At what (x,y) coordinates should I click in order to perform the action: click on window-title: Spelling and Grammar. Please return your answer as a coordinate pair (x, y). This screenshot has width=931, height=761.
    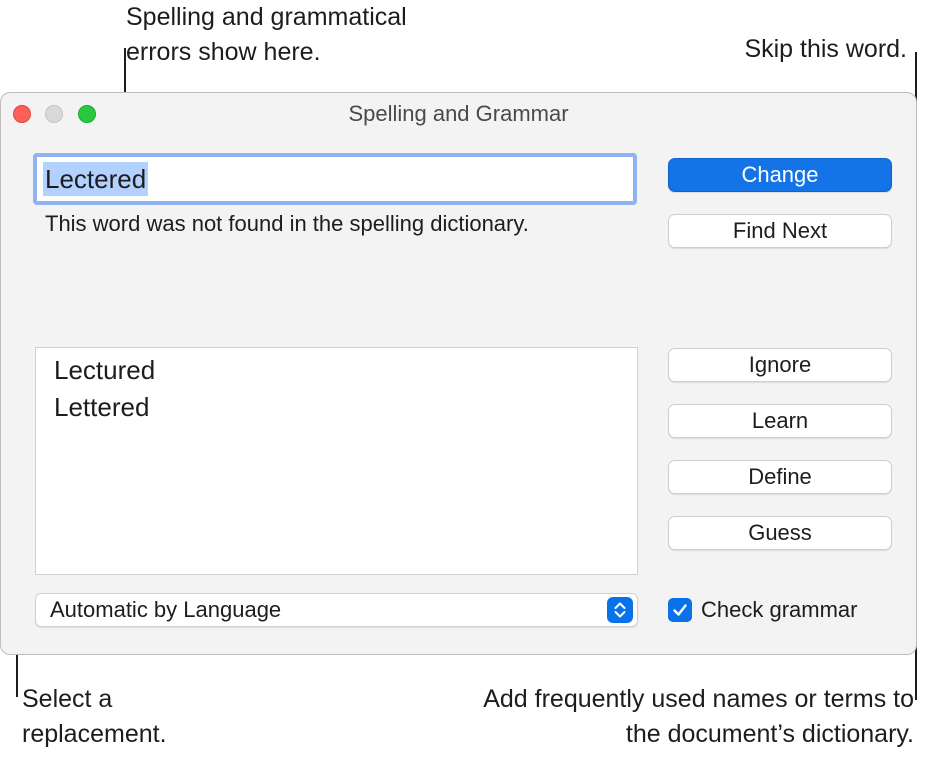
    Looking at the image, I should click on (458, 113).